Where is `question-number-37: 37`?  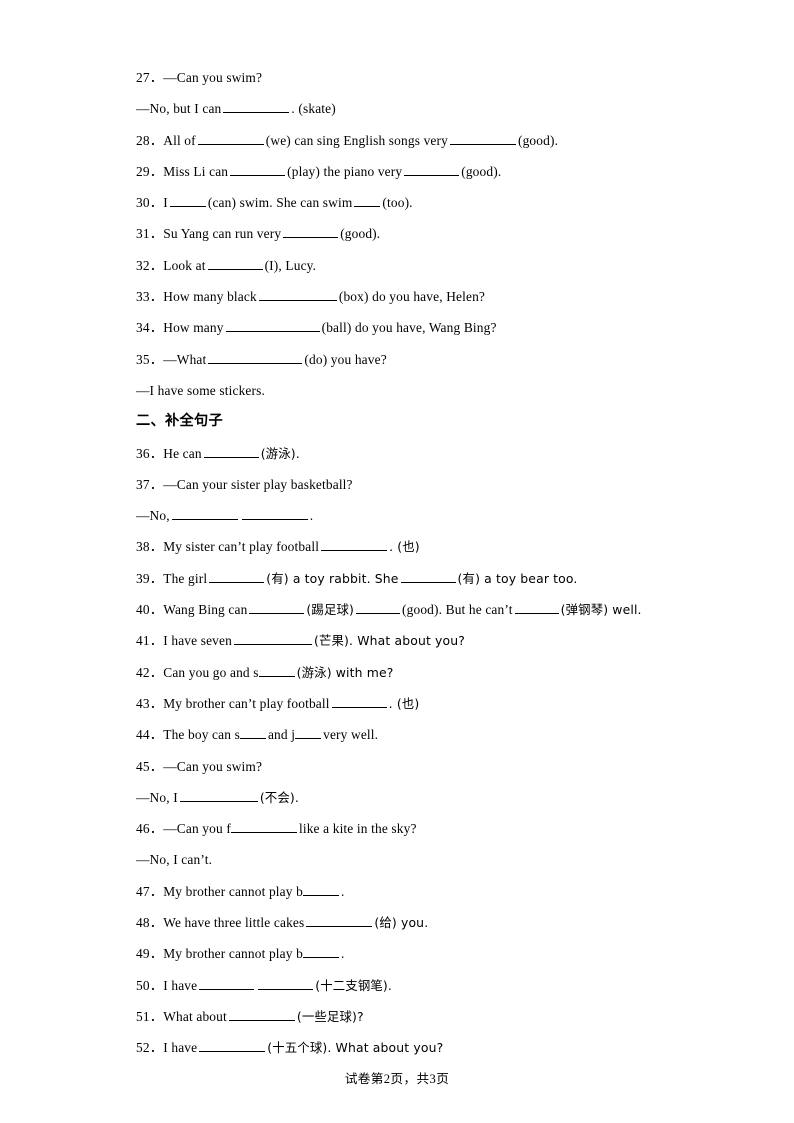 question-number-37: 37 is located at coordinates (143, 484).